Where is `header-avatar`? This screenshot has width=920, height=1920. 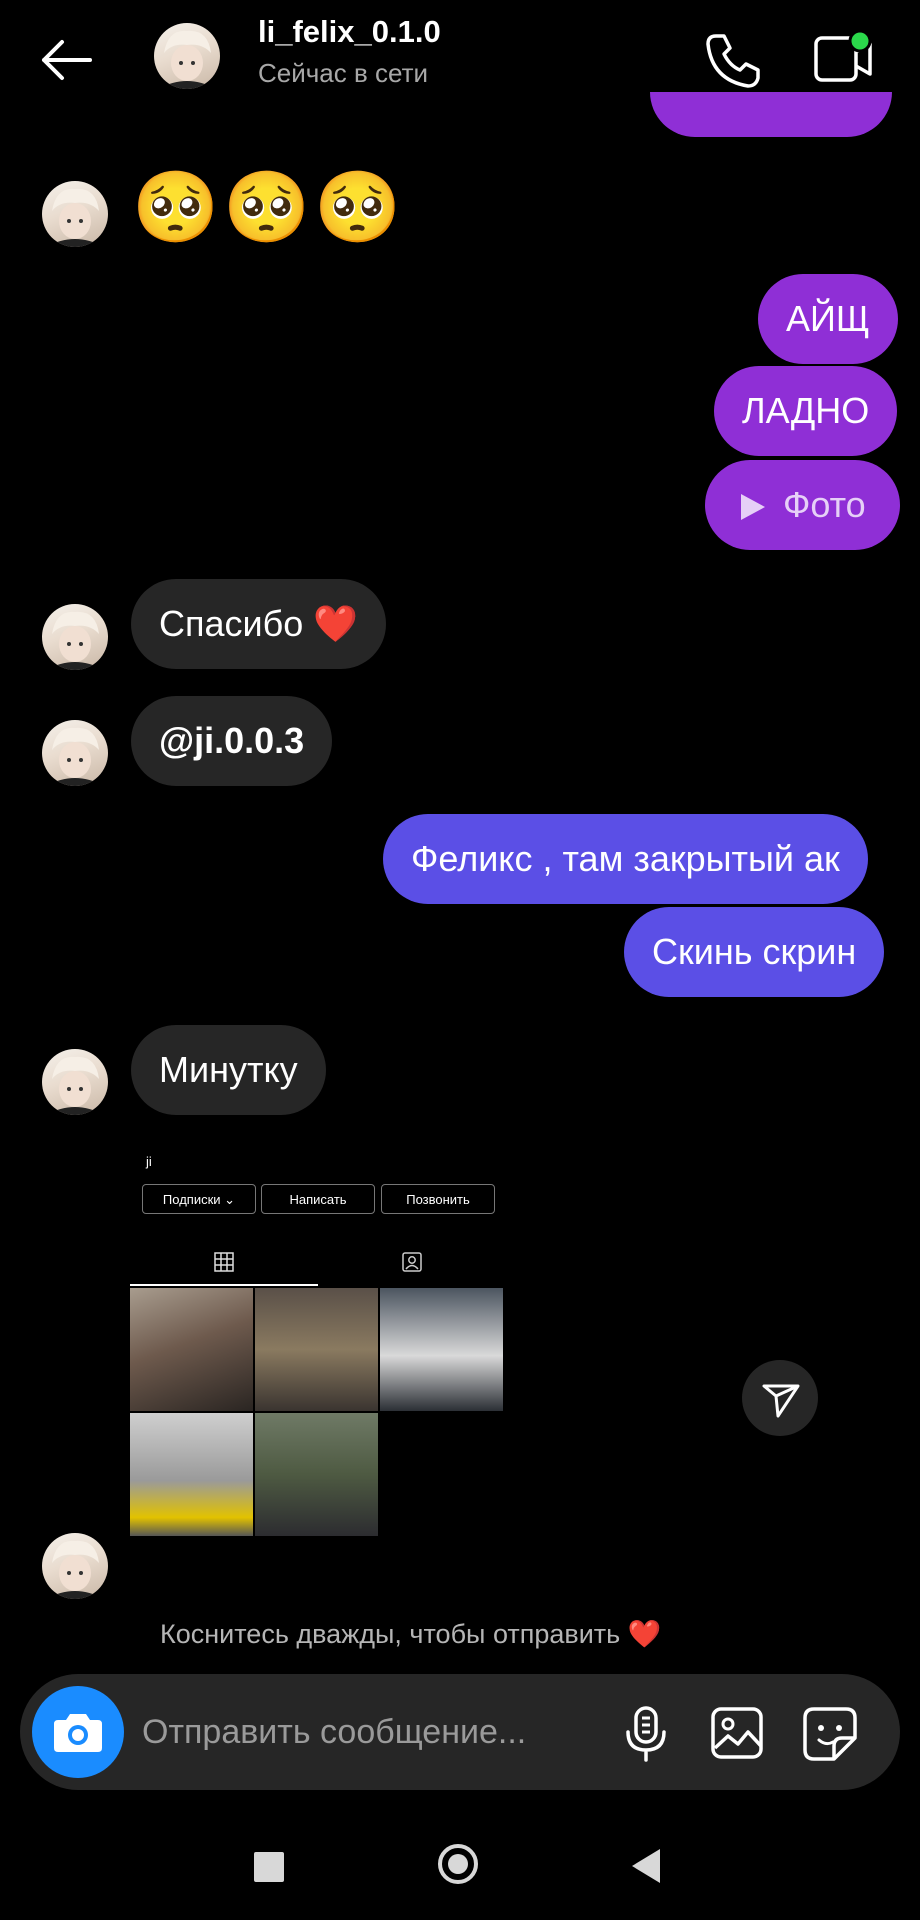 header-avatar is located at coordinates (187, 56).